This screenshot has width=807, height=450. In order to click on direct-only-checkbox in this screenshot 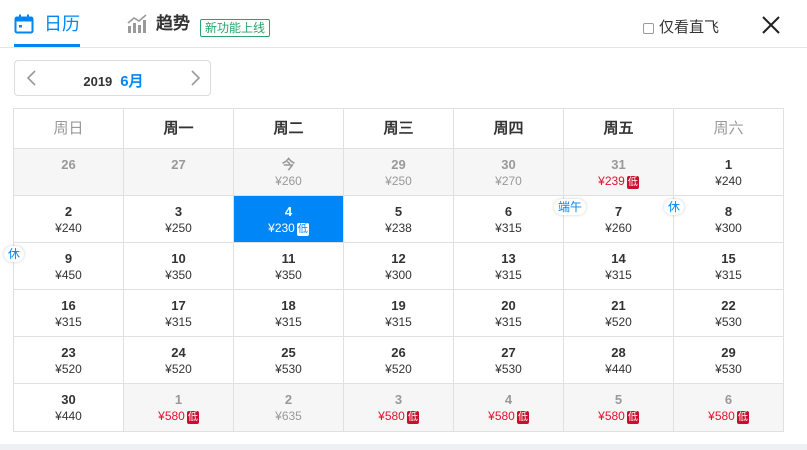, I will do `click(648, 28)`.